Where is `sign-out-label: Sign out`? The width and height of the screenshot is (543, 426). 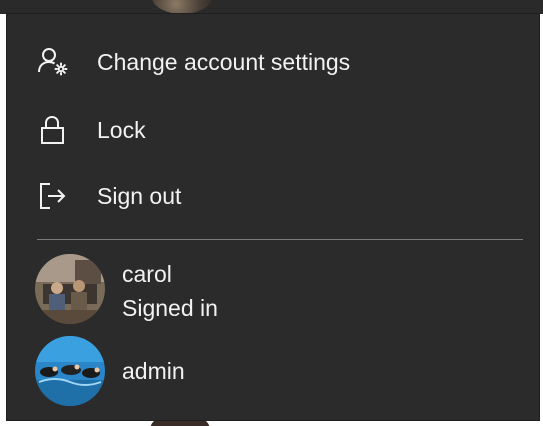
sign-out-label: Sign out is located at coordinates (139, 196).